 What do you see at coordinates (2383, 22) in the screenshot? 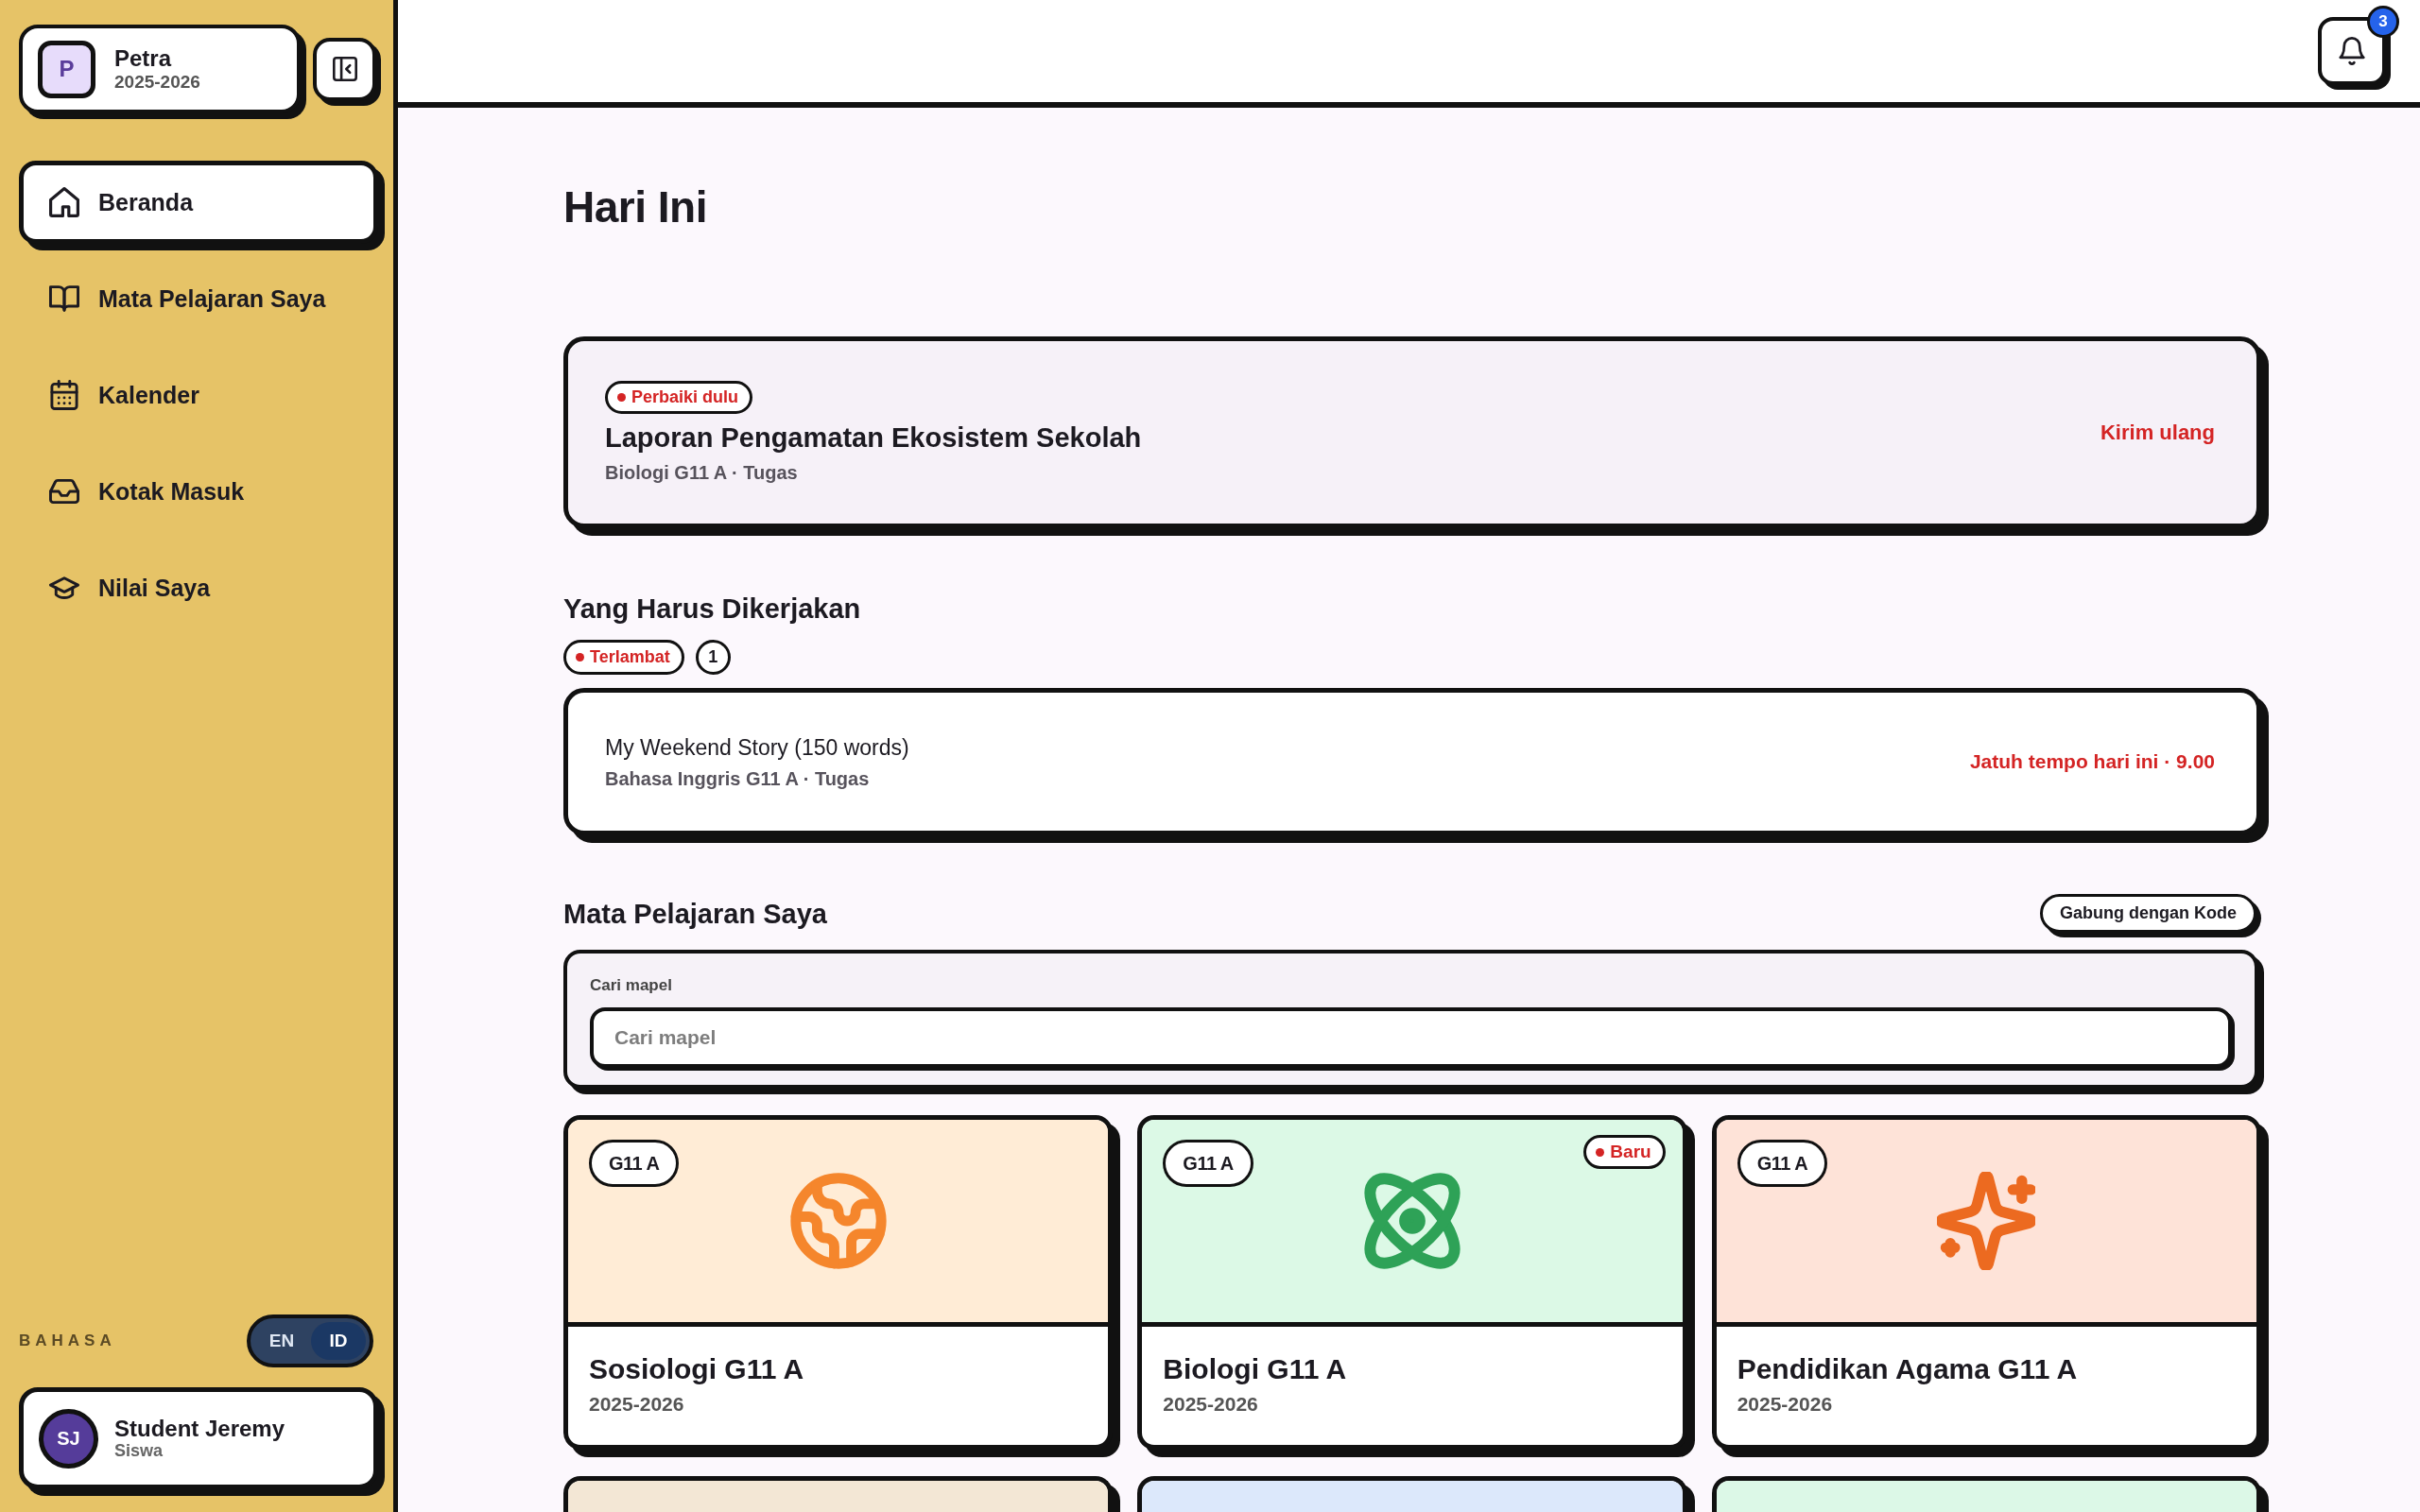
I see `notification-count: 3` at bounding box center [2383, 22].